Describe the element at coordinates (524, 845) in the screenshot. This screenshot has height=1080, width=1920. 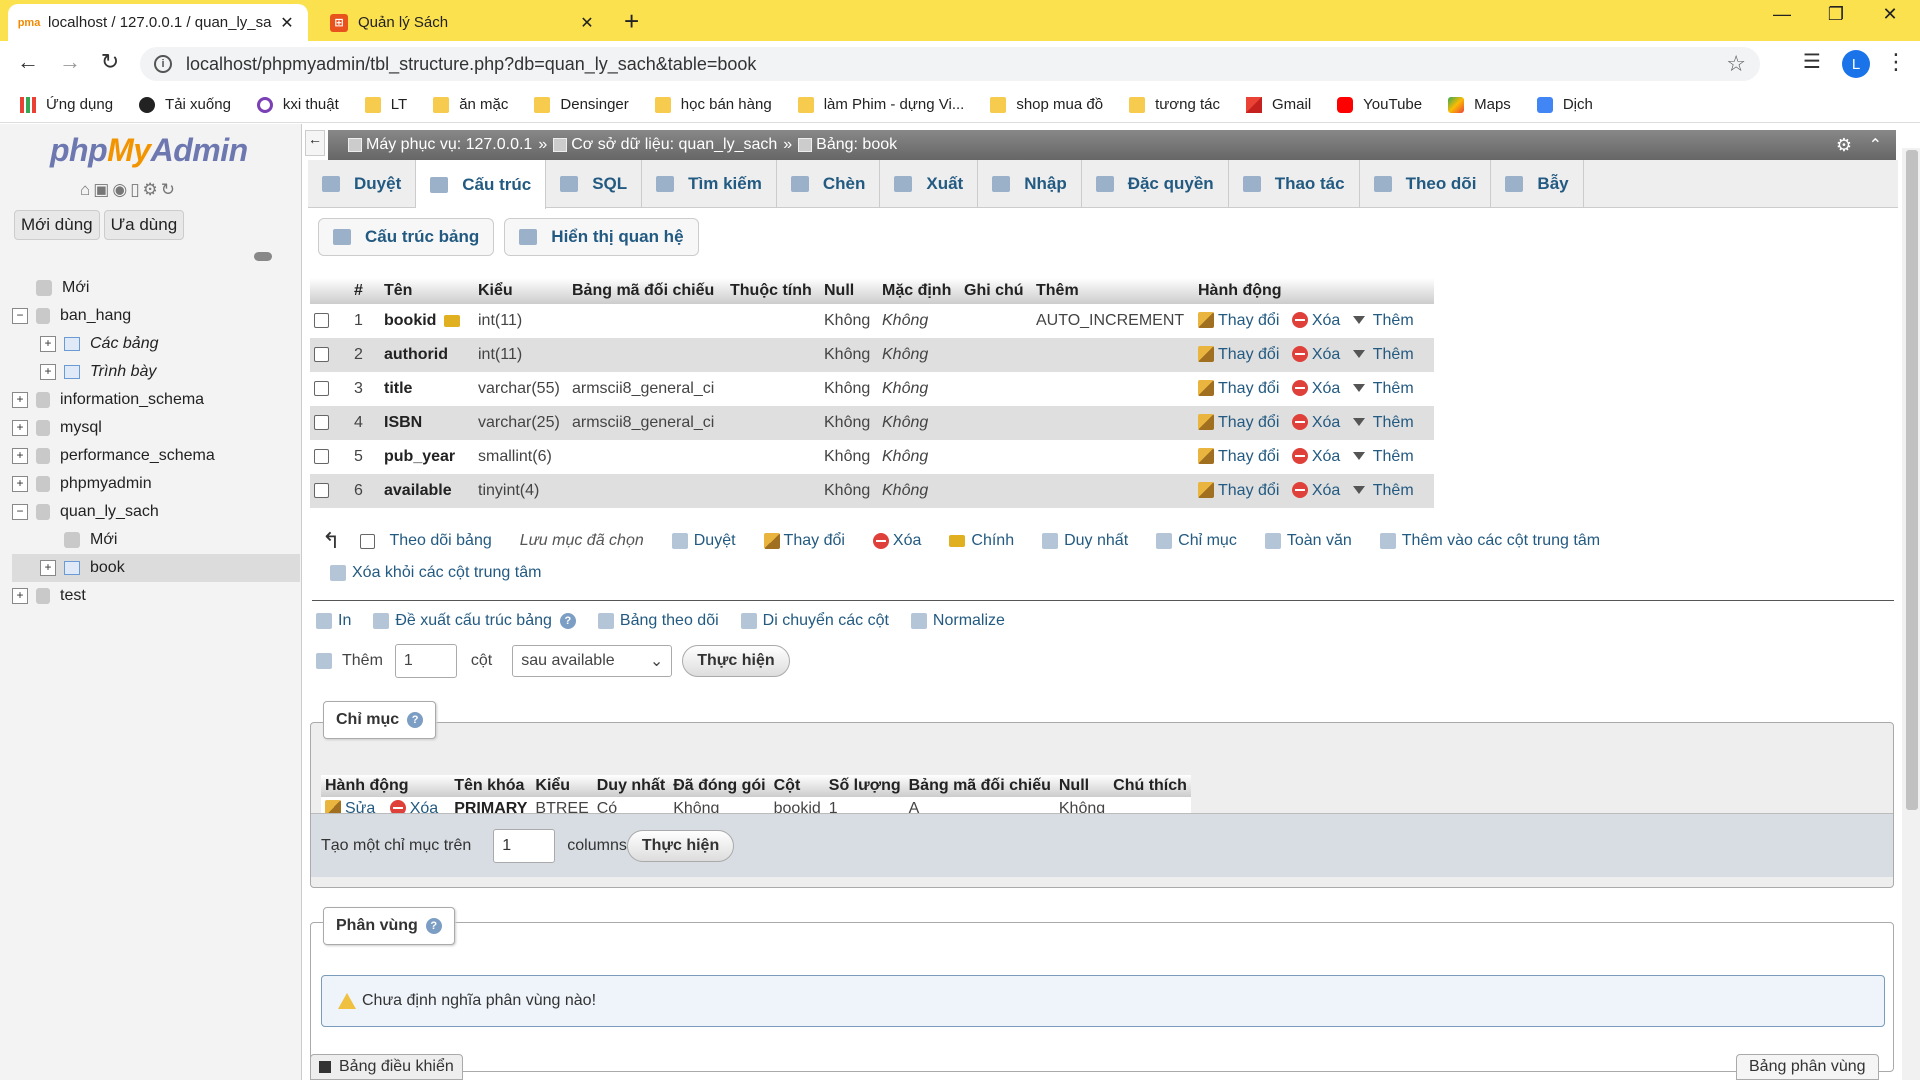
I see `index-column-count-input: 1` at that location.